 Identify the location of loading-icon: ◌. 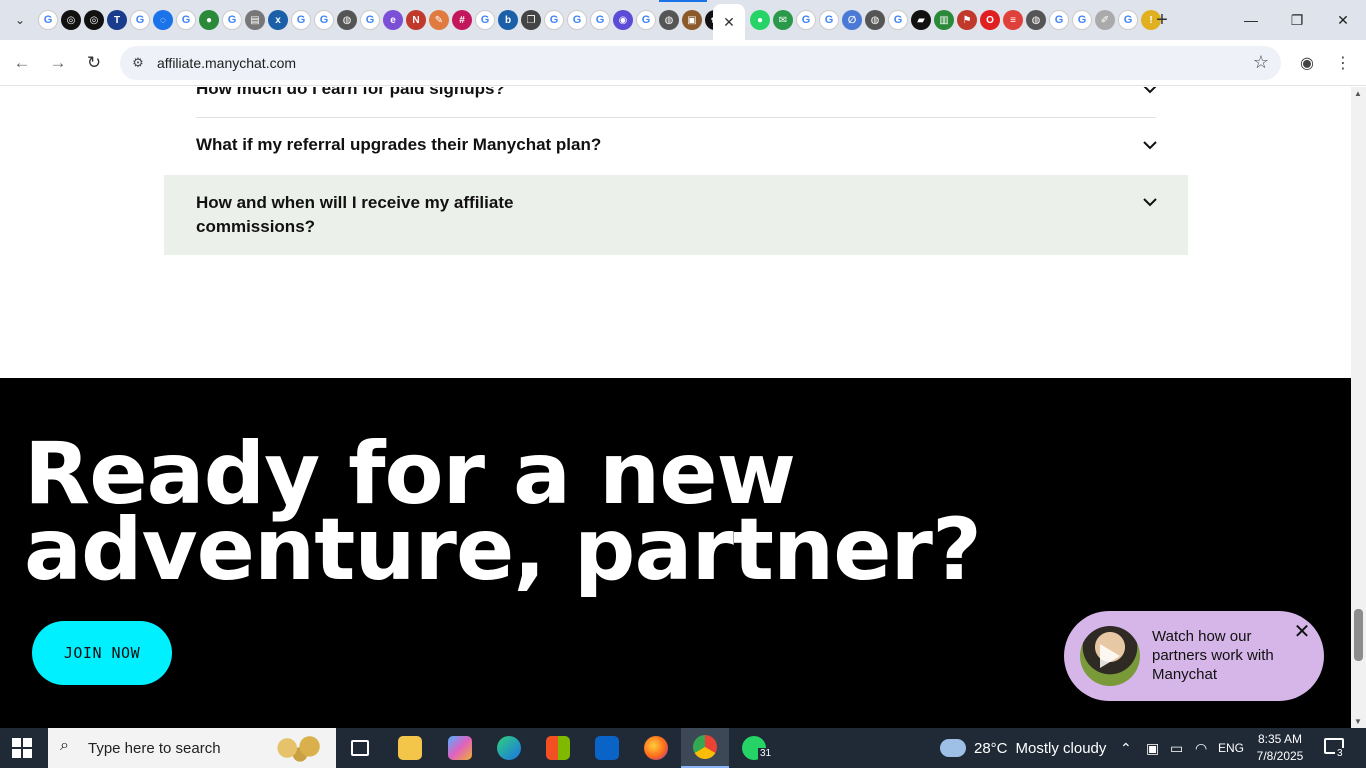
(163, 20).